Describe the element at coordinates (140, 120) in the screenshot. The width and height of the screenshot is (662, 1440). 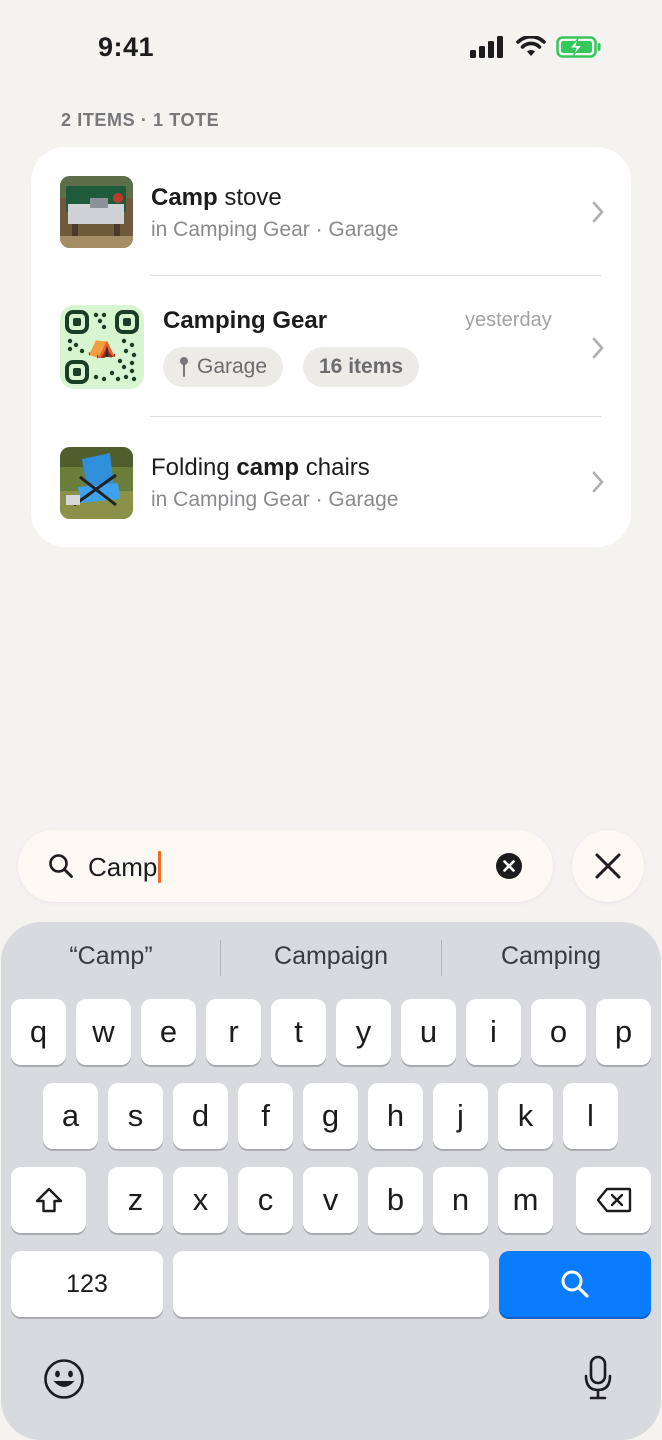
I see `results-summary: 2 ITEMS · 1 TOTE` at that location.